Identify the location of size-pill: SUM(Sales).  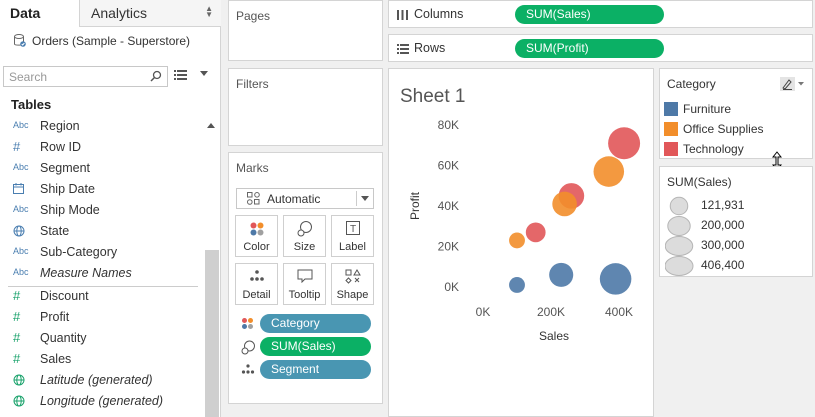
(315, 346).